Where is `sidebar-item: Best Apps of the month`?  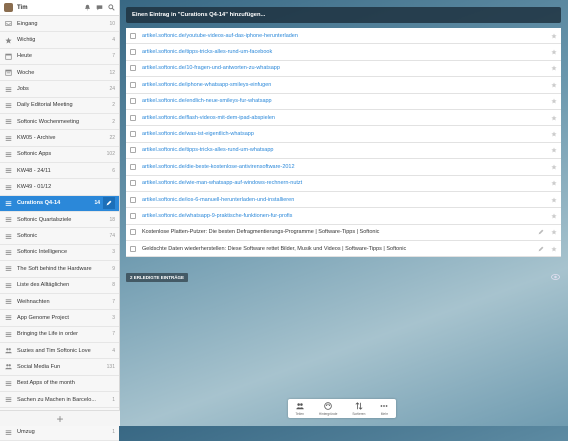 sidebar-item: Best Apps of the month is located at coordinates (59, 383).